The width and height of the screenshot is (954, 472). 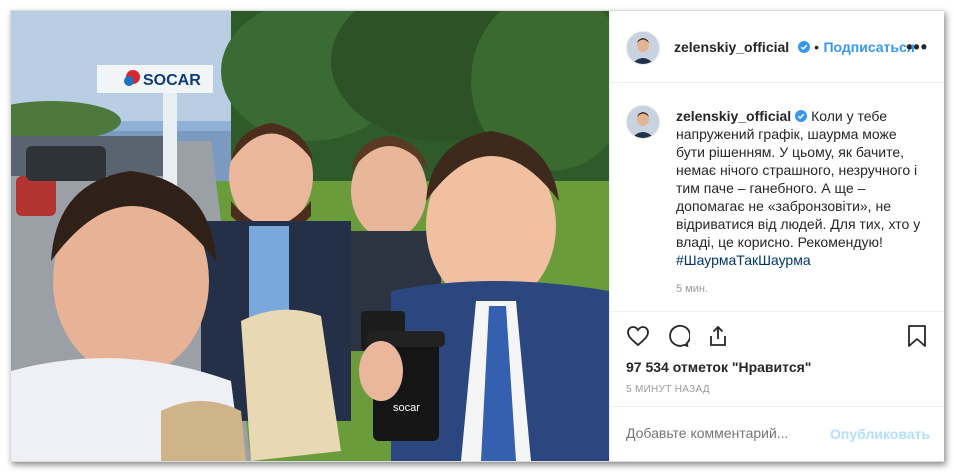 What do you see at coordinates (736, 433) in the screenshot?
I see `comment-input` at bounding box center [736, 433].